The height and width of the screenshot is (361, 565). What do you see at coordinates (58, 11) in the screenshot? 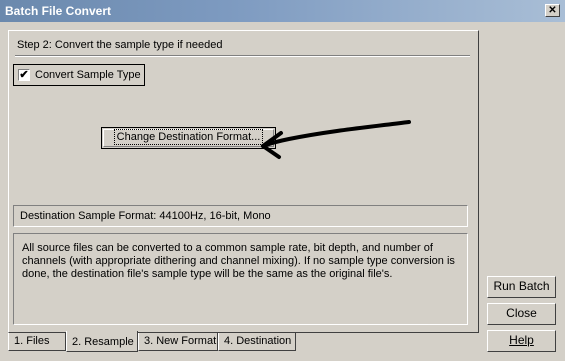
I see `window-title: Batch File Convert` at bounding box center [58, 11].